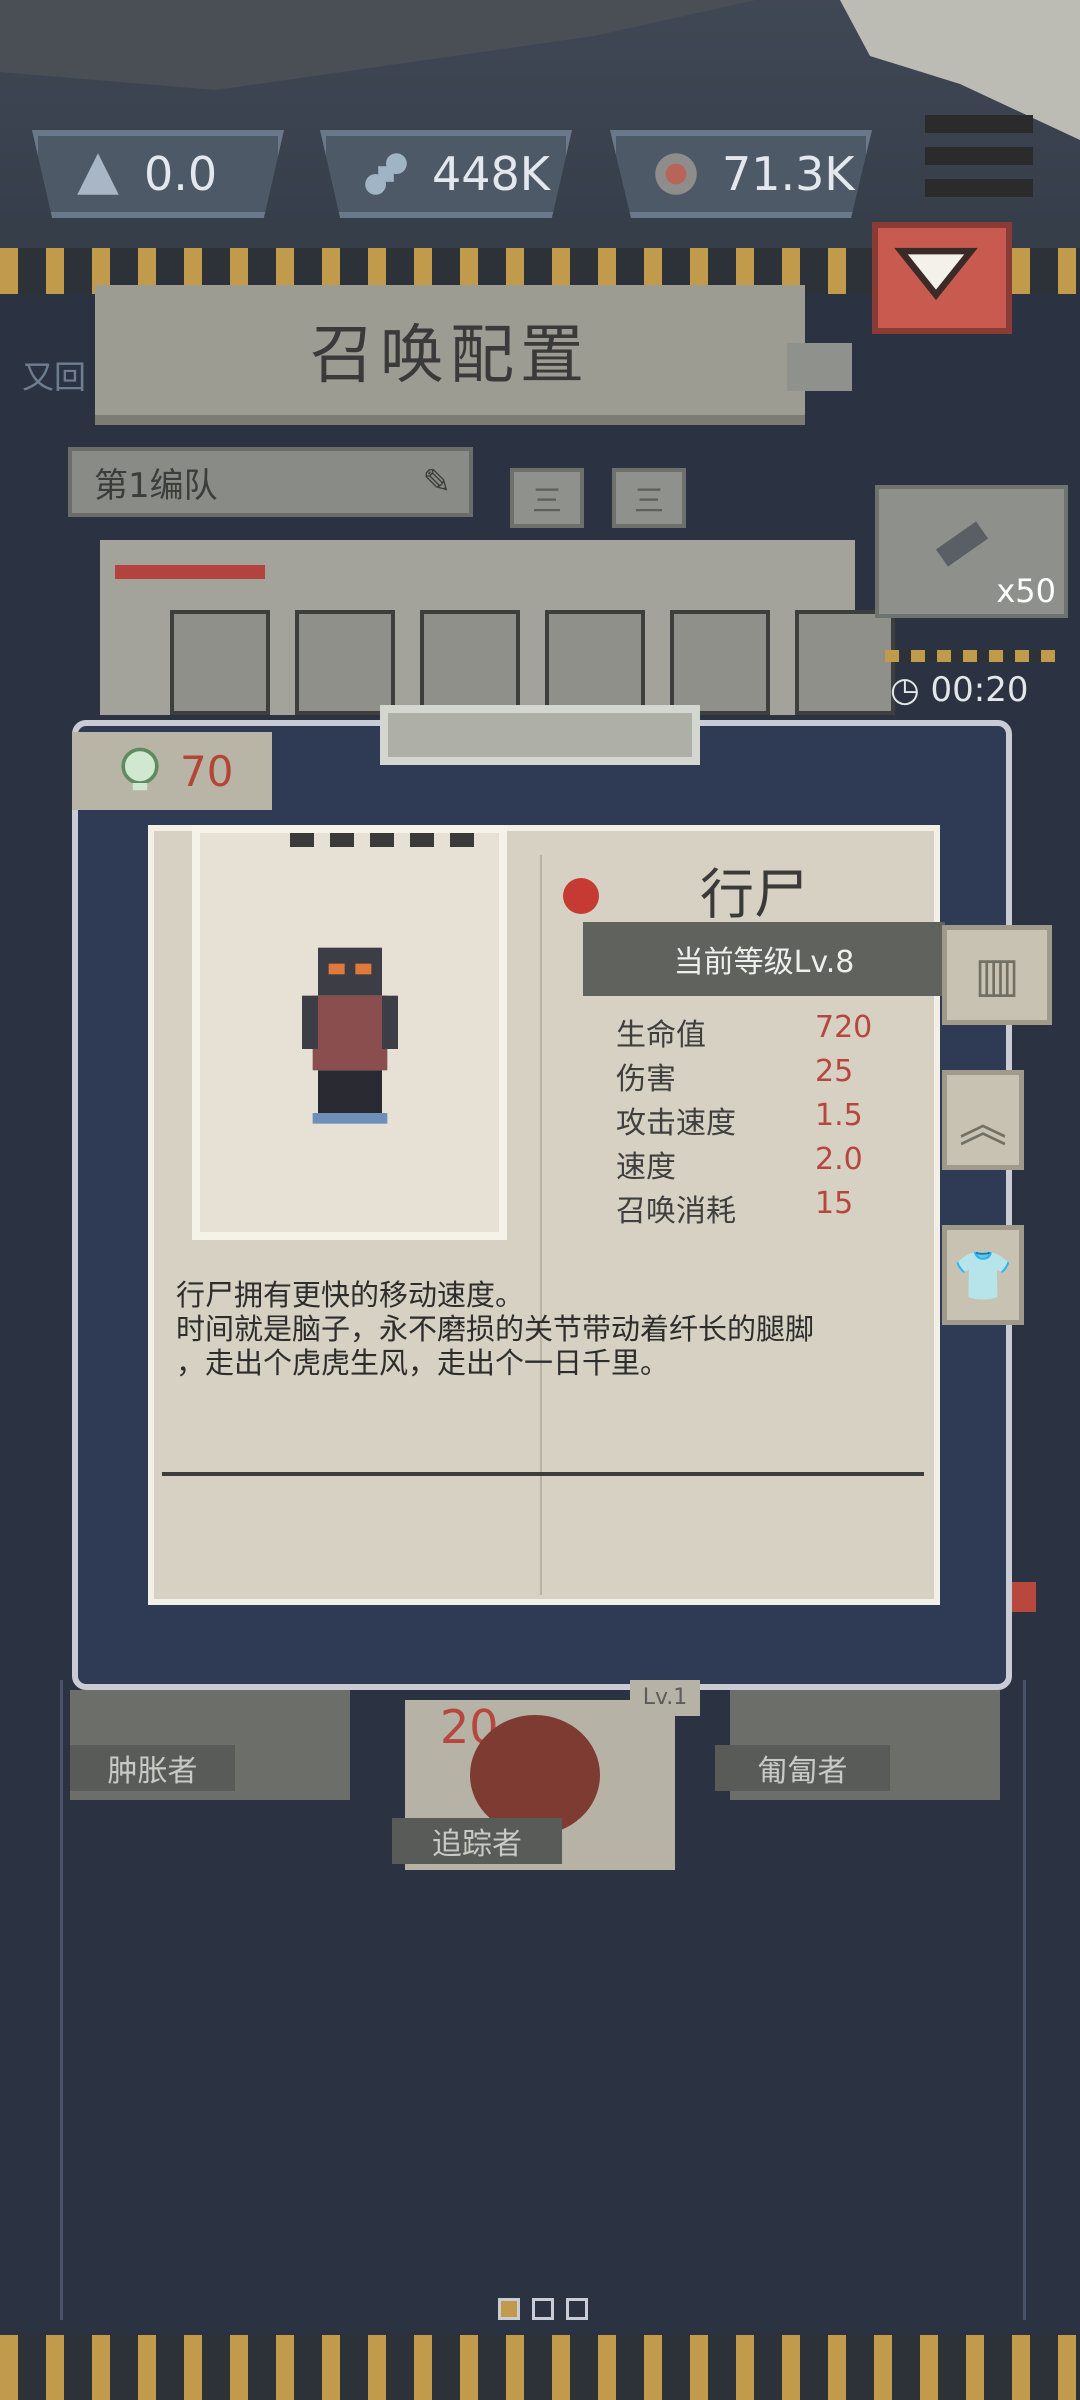  What do you see at coordinates (437, 482) in the screenshot?
I see `edit-icon: ✎` at bounding box center [437, 482].